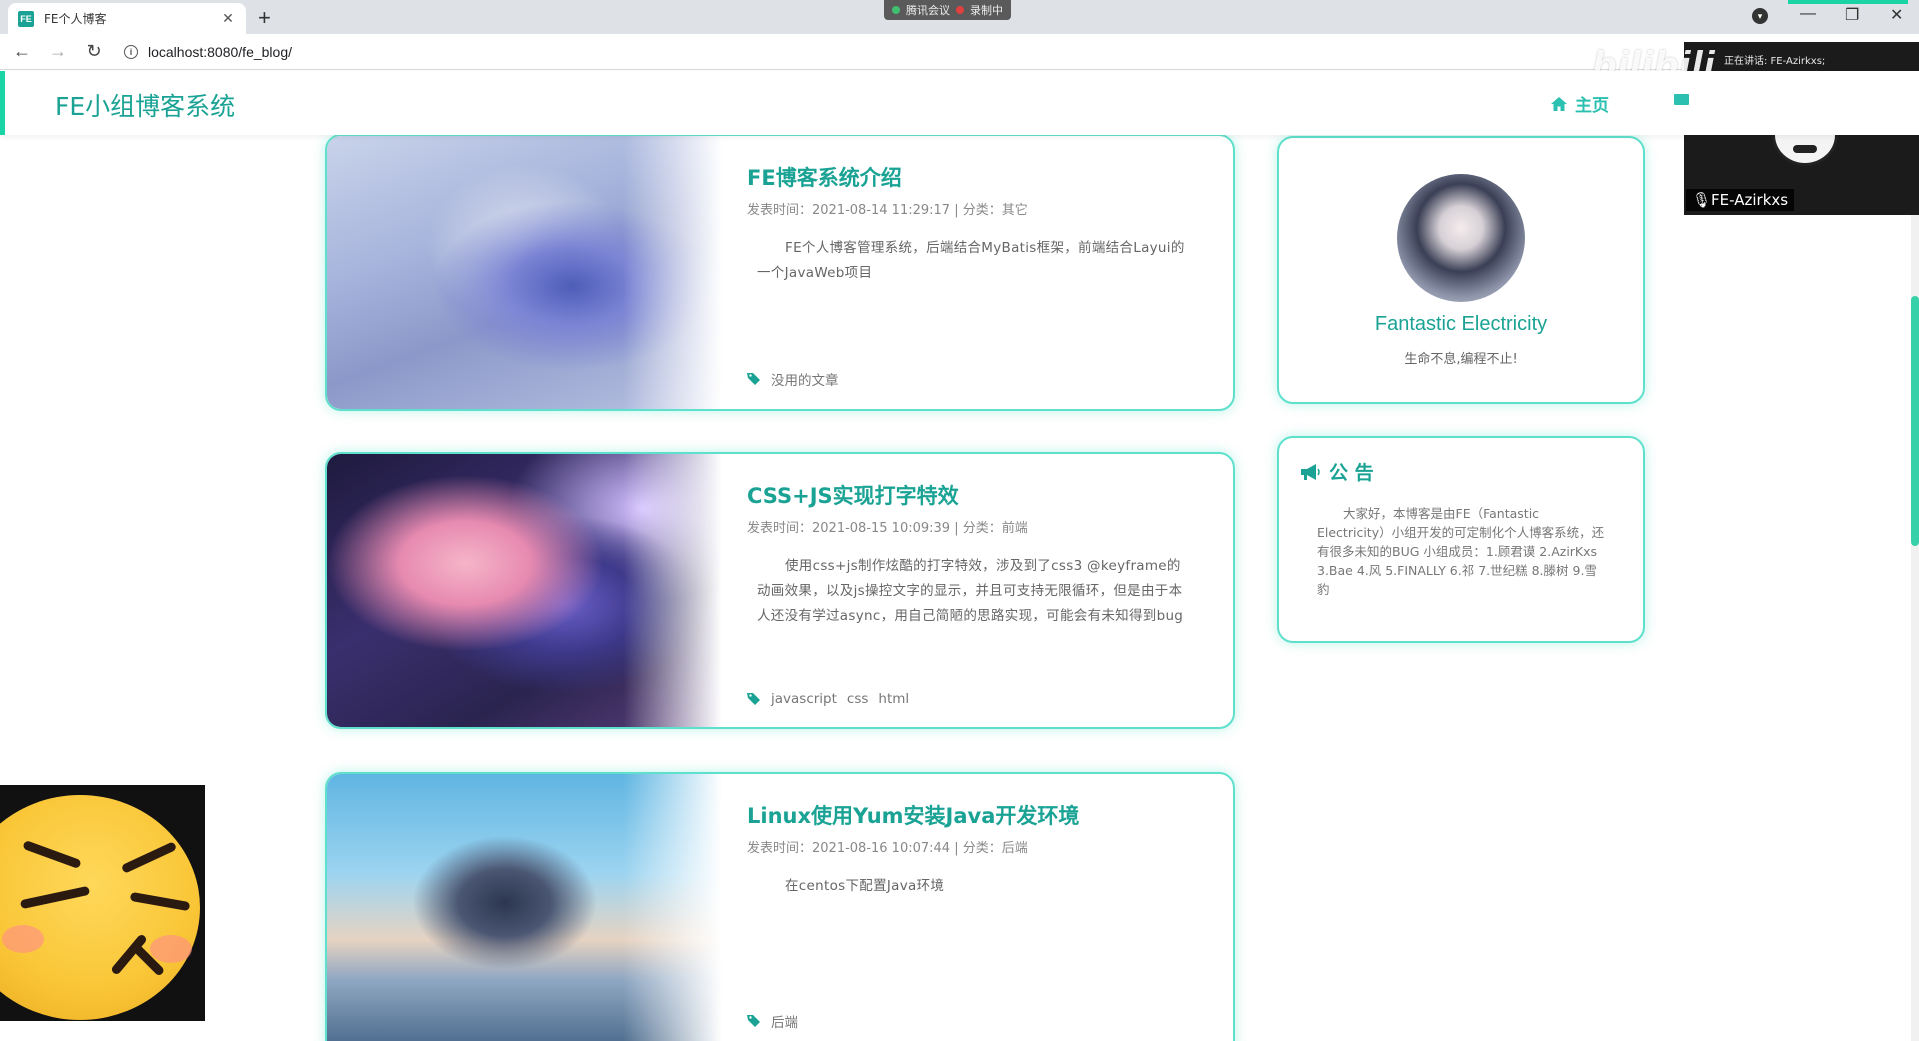  Describe the element at coordinates (1915, 556) in the screenshot. I see `page-scrollbar` at that location.